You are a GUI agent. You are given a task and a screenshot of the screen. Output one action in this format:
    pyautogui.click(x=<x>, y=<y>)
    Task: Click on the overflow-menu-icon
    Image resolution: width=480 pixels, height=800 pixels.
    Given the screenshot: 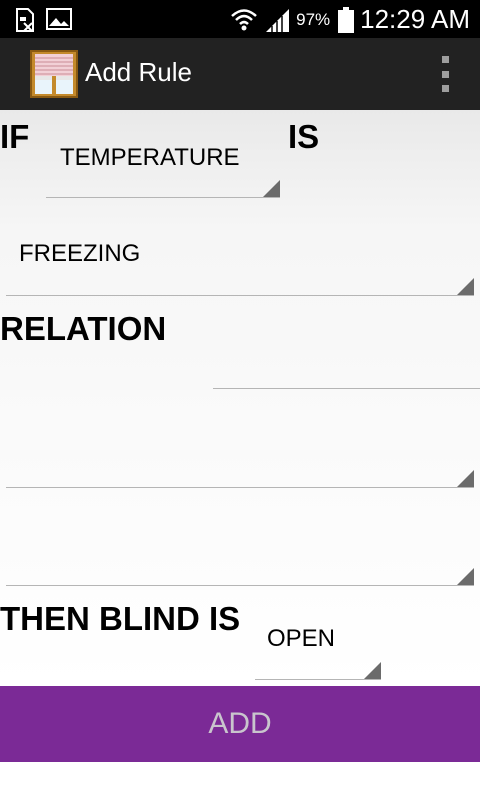 What is the action you would take?
    pyautogui.click(x=446, y=74)
    